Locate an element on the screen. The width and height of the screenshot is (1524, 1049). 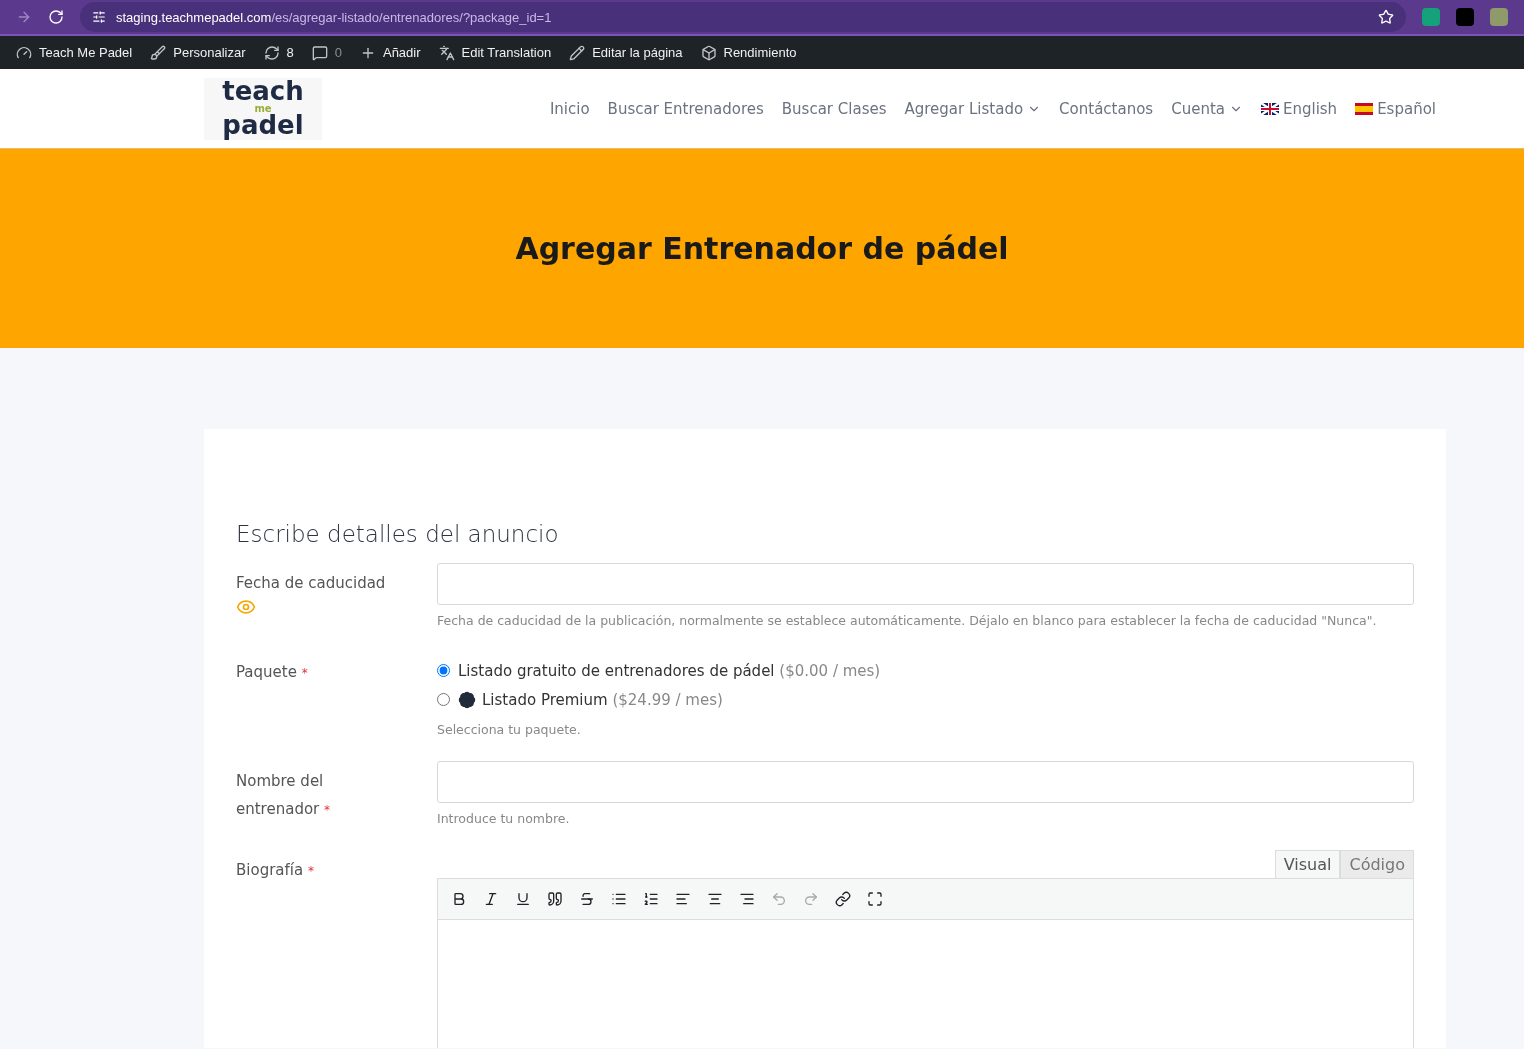
nav-link: Contáctanos is located at coordinates (1106, 108).